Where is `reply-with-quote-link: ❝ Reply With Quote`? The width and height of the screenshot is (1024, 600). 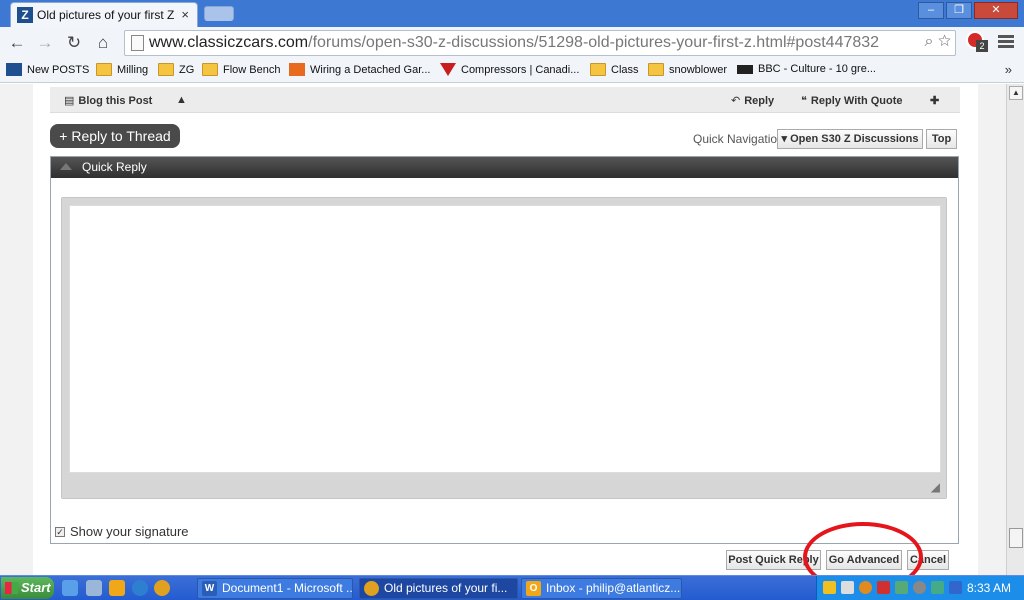
reply-with-quote-link: ❝ Reply With Quote is located at coordinates (852, 100).